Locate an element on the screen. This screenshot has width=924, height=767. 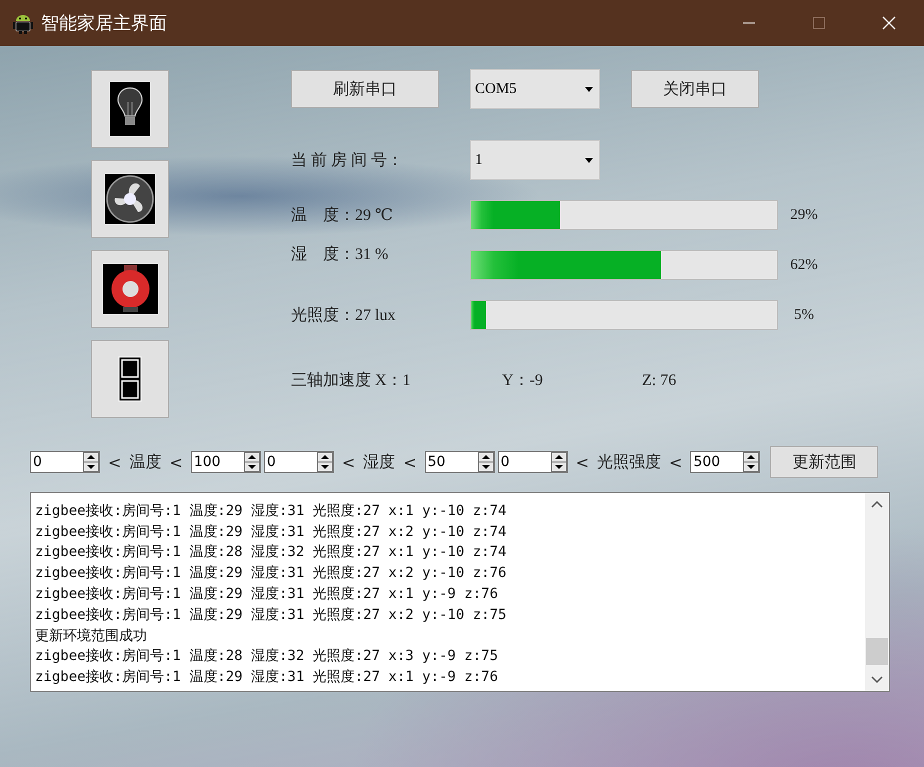
fan-icon is located at coordinates (130, 199).